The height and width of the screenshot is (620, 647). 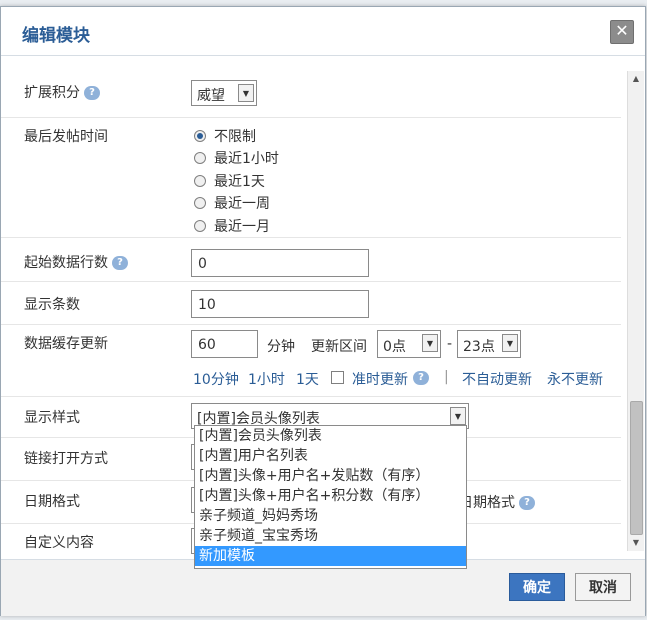 I want to click on link-open-label: 链接打开方式, so click(x=66, y=459).